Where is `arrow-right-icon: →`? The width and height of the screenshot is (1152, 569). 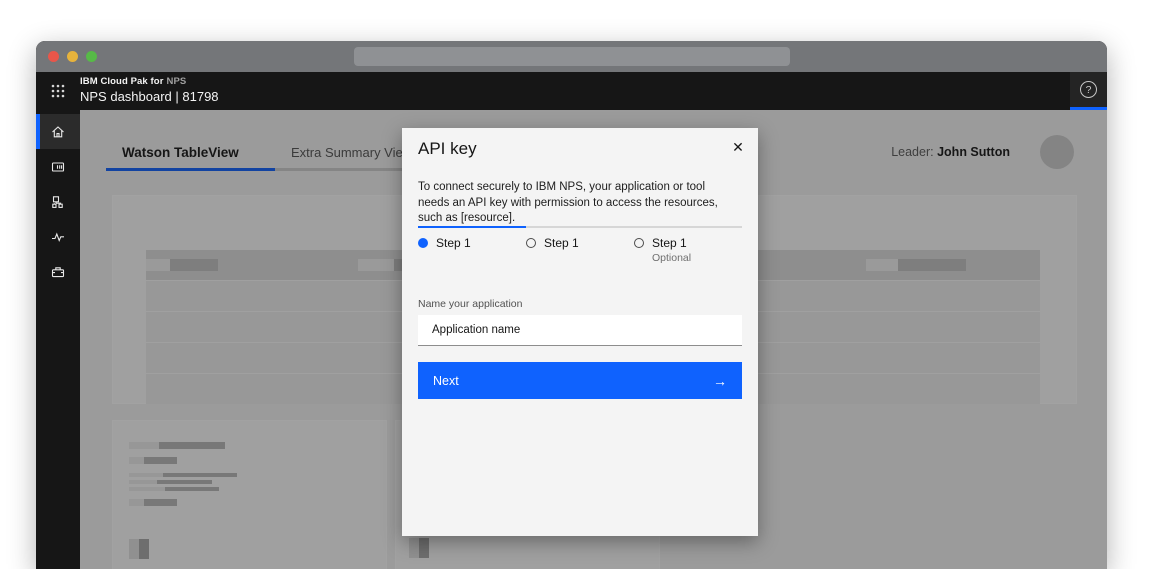 arrow-right-icon: → is located at coordinates (720, 380).